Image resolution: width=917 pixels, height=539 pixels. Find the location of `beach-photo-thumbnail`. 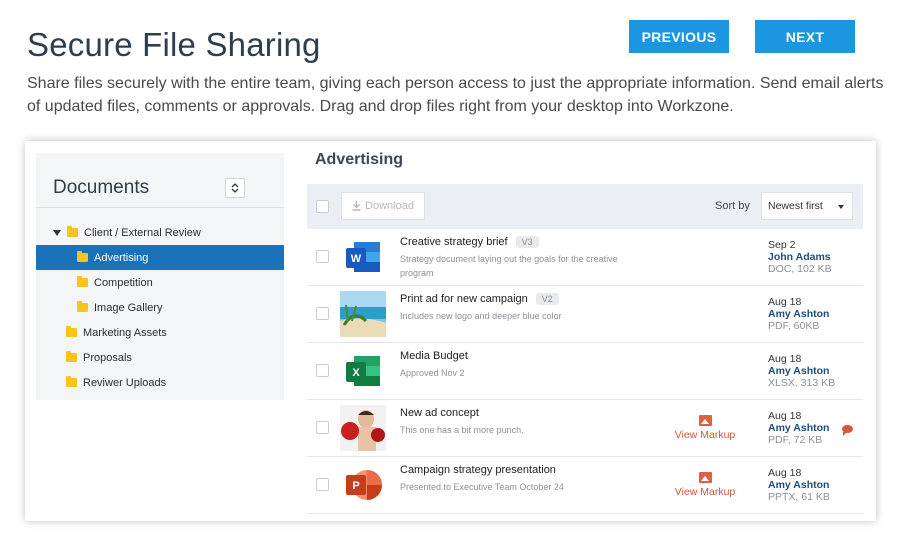

beach-photo-thumbnail is located at coordinates (363, 314).